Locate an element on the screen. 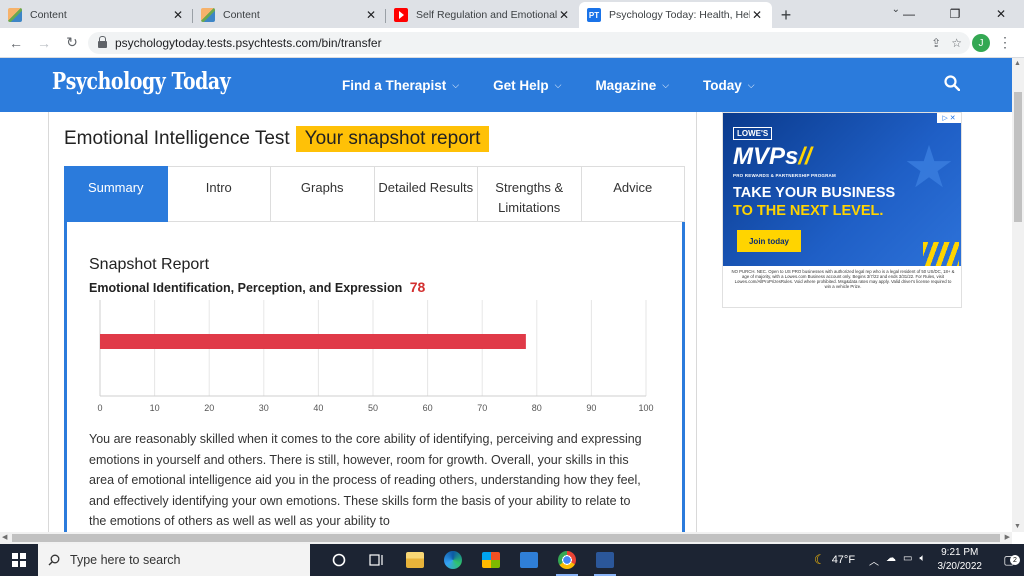  tab-advice: Advice is located at coordinates (633, 194).